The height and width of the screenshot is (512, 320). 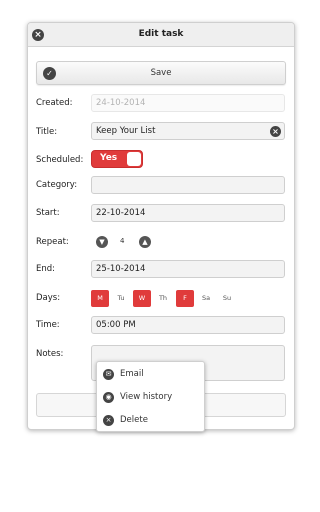 I want to click on title-field: Keep Your List ×, so click(x=188, y=131).